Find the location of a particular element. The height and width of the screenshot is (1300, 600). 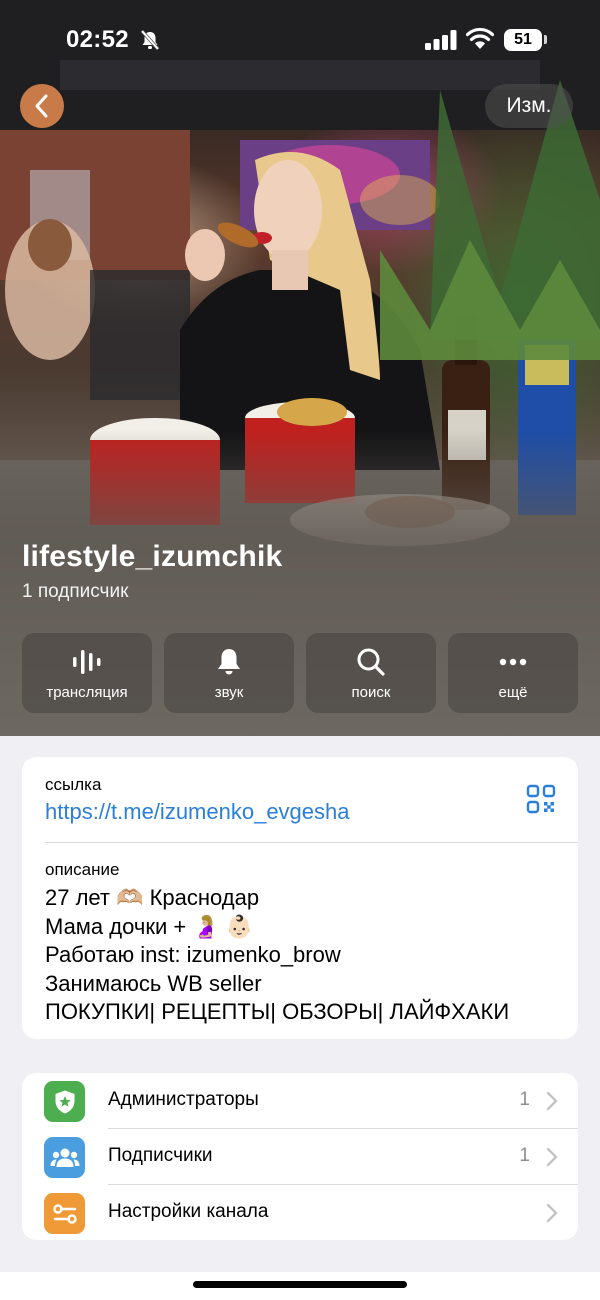

chevron-left-icon is located at coordinates (41, 106).